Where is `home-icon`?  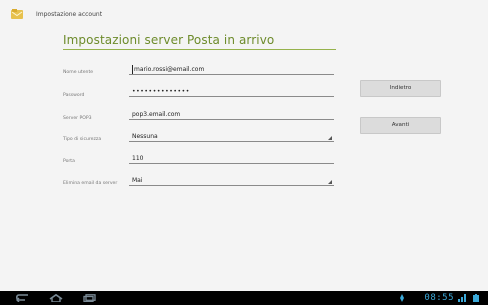 home-icon is located at coordinates (56, 298).